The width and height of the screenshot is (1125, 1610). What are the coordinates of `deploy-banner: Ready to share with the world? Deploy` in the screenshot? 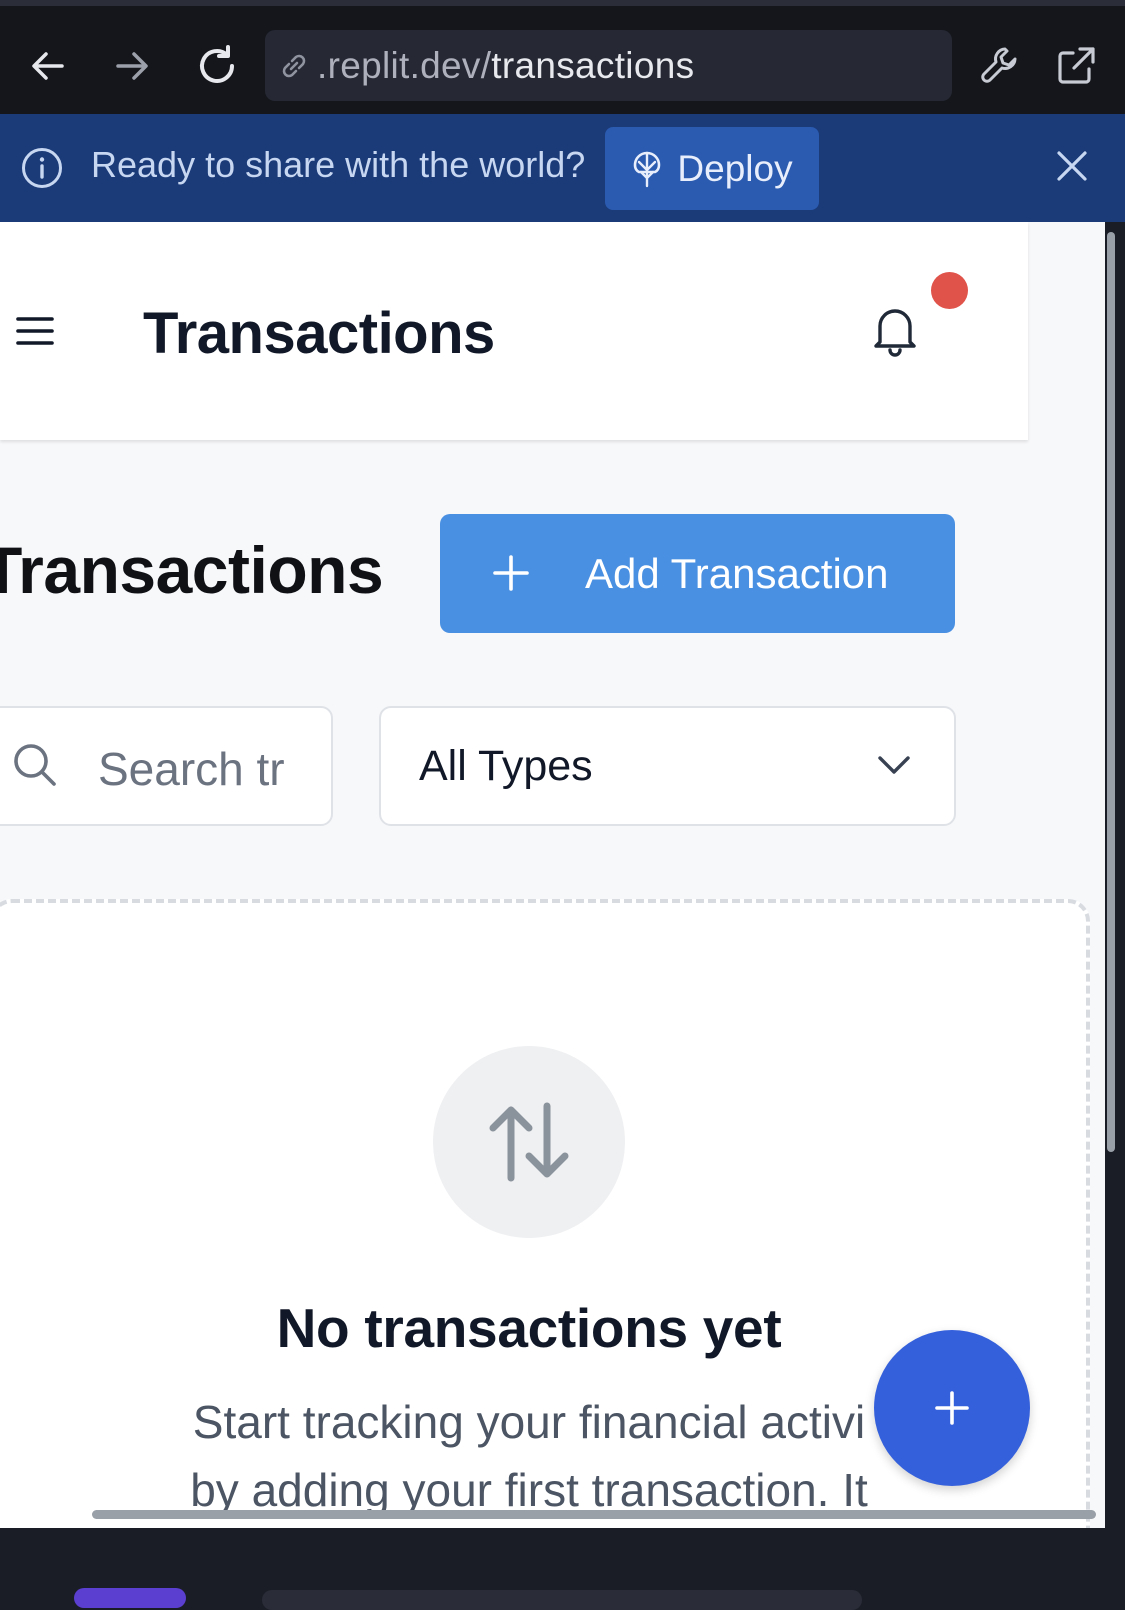 It's located at (562, 168).